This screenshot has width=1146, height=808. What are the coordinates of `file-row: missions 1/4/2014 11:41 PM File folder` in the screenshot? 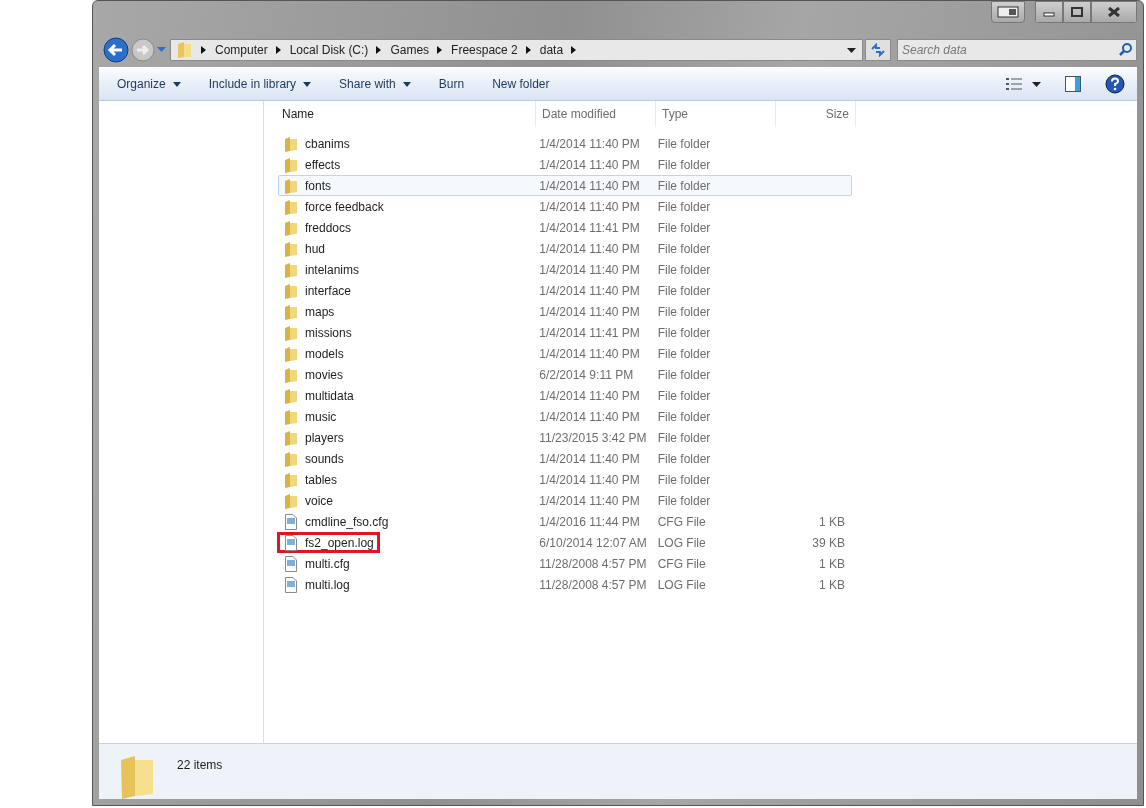 It's located at (565, 332).